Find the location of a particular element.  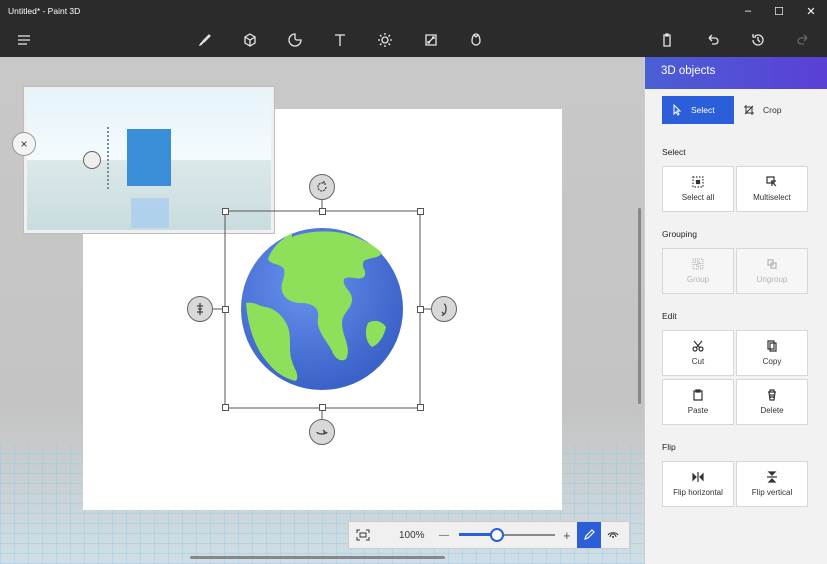

flip-vertical-button: Flip vertical is located at coordinates (772, 484).